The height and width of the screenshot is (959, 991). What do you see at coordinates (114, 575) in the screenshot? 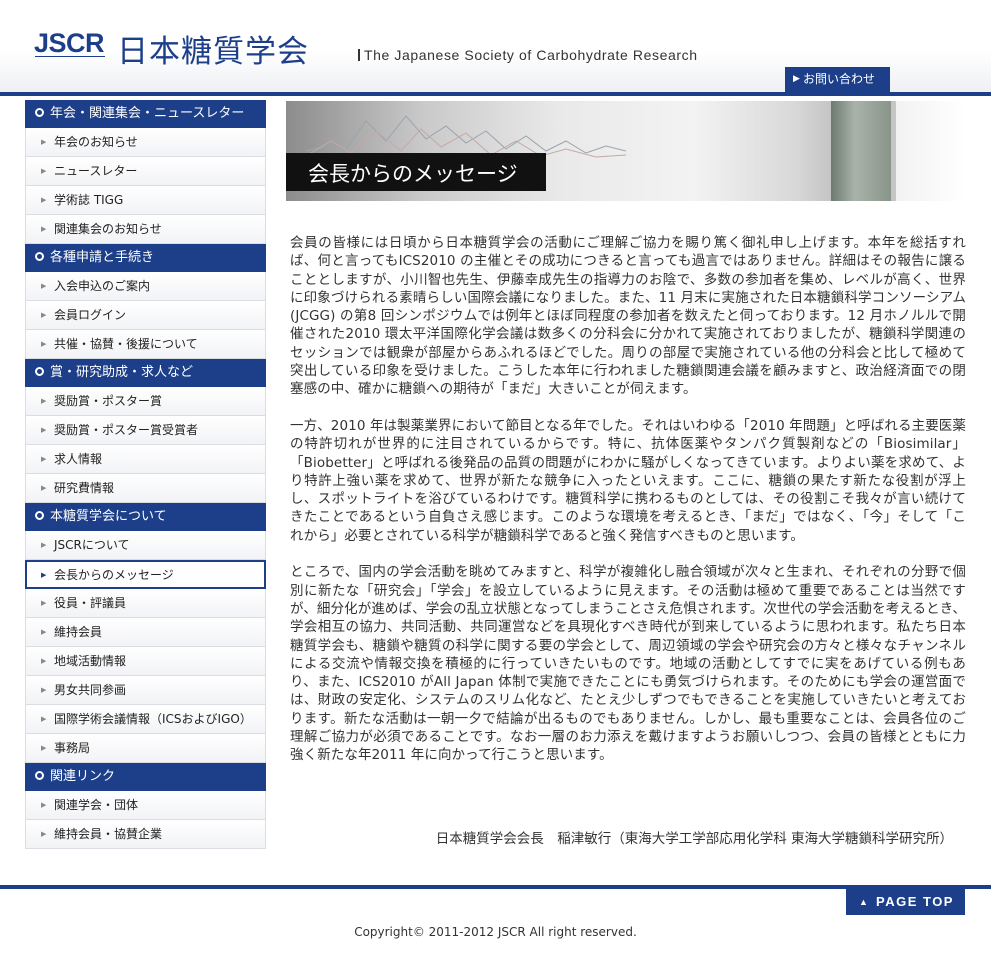
I see `sidebar-item-label: 会長からのメッセージ` at bounding box center [114, 575].